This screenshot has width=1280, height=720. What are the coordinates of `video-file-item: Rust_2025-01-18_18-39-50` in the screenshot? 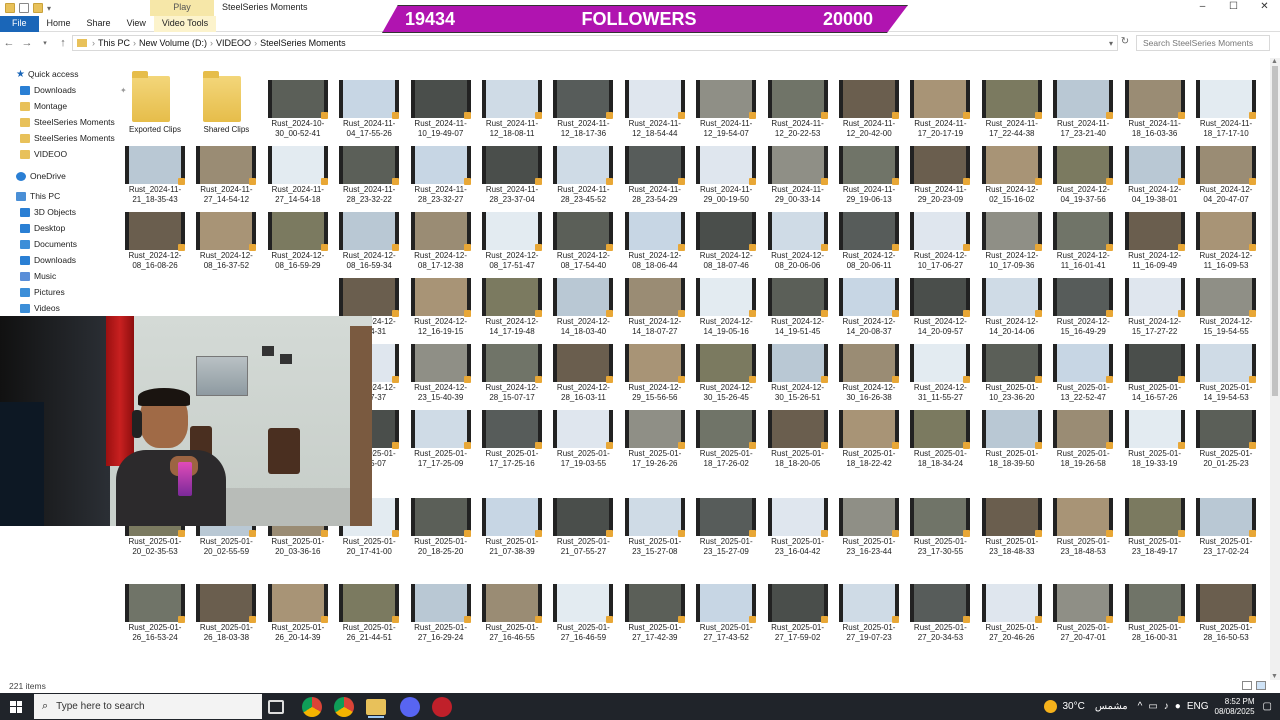 It's located at (1012, 442).